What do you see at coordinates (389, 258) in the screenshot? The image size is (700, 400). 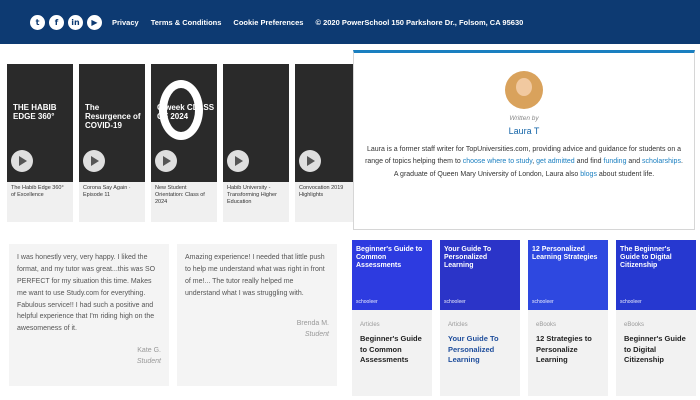 I see `resource-image-text: Beginner's Guide to Common Assessments` at bounding box center [389, 258].